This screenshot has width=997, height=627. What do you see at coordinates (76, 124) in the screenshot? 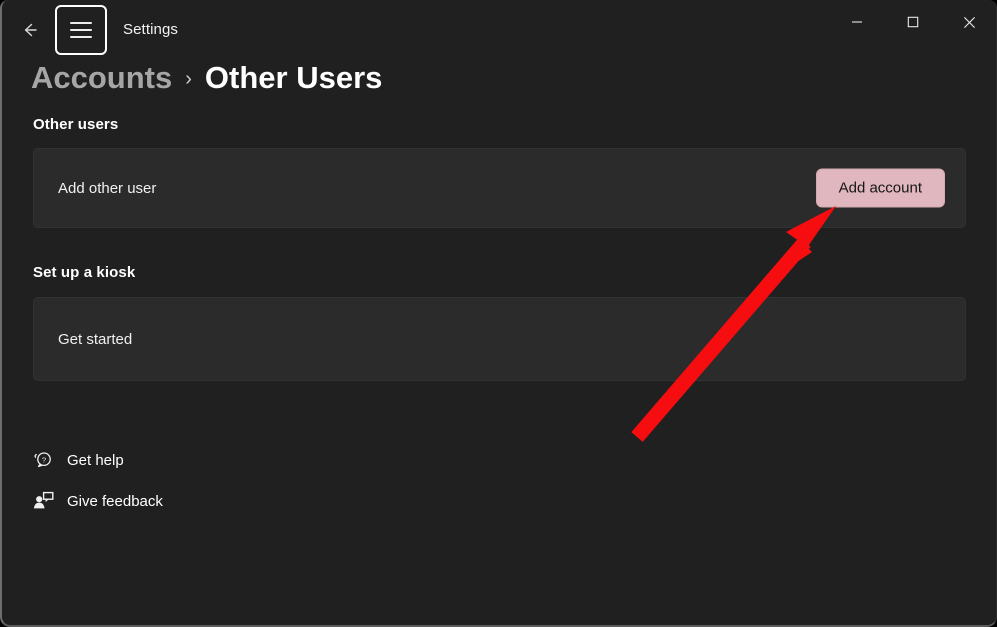
I see `section-heading-other-users: Other users` at bounding box center [76, 124].